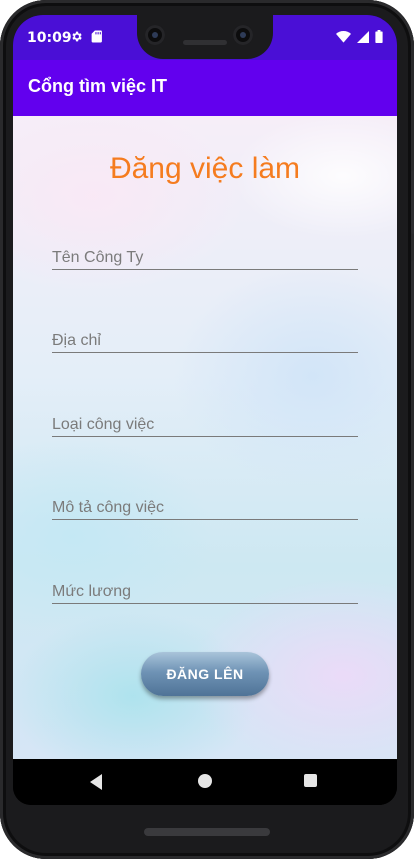  I want to click on navigation-bar, so click(205, 782).